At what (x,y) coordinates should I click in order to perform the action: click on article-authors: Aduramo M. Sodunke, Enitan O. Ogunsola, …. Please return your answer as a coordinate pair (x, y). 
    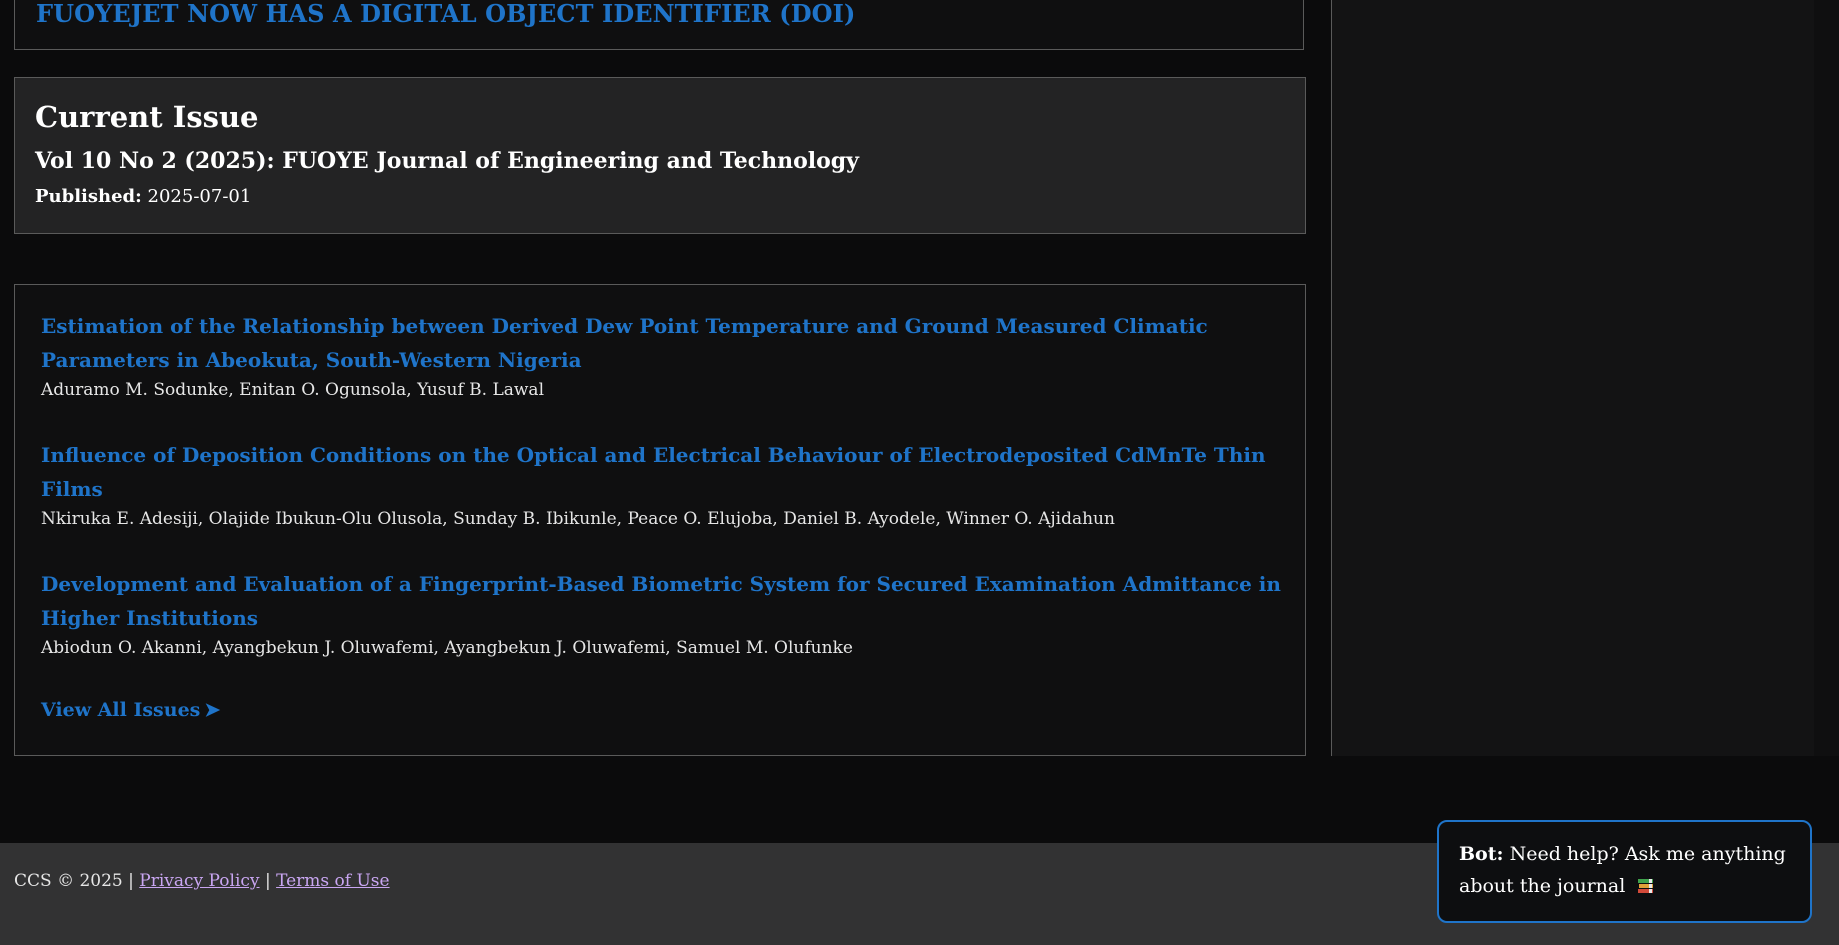
    Looking at the image, I should click on (293, 390).